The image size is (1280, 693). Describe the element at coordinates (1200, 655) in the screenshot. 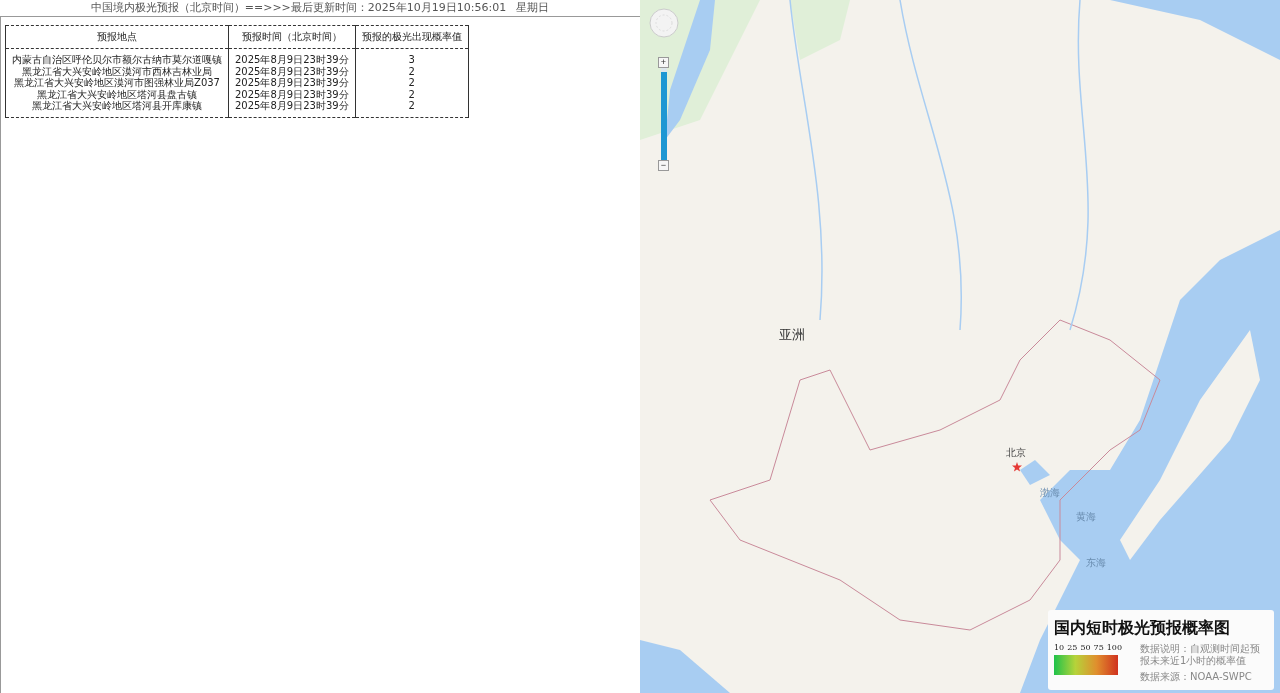

I see `legend-note: 数据说明：自观测时间起预报未来近1小时的概率值` at that location.